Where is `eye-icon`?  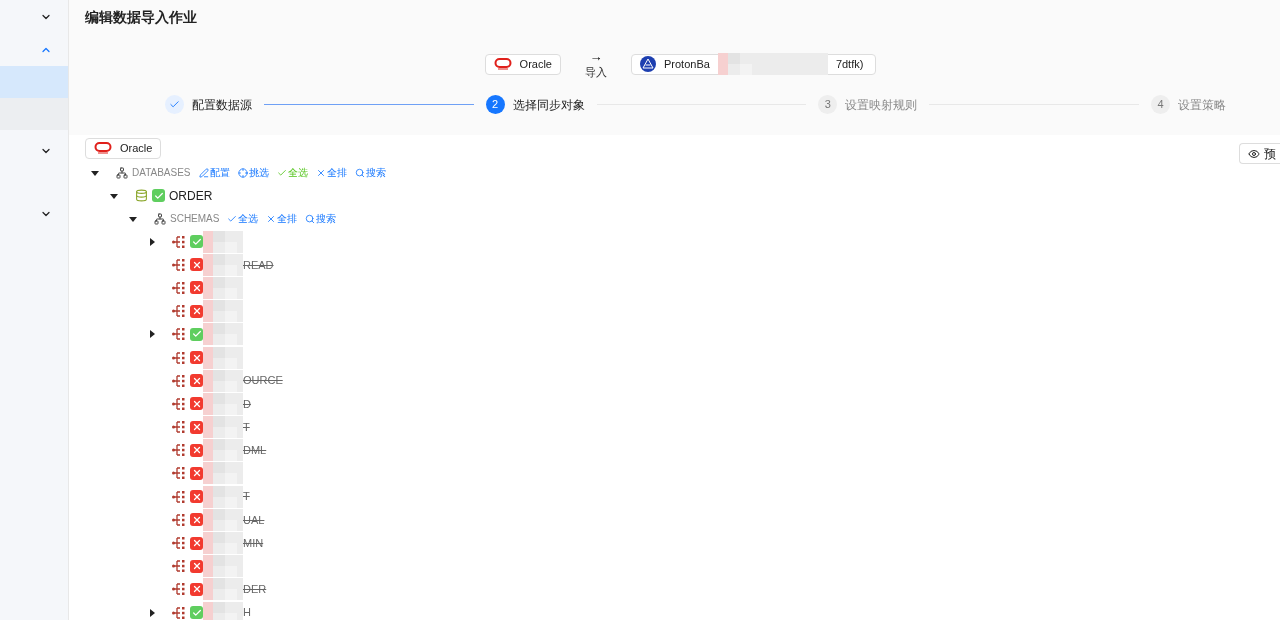 eye-icon is located at coordinates (1254, 153).